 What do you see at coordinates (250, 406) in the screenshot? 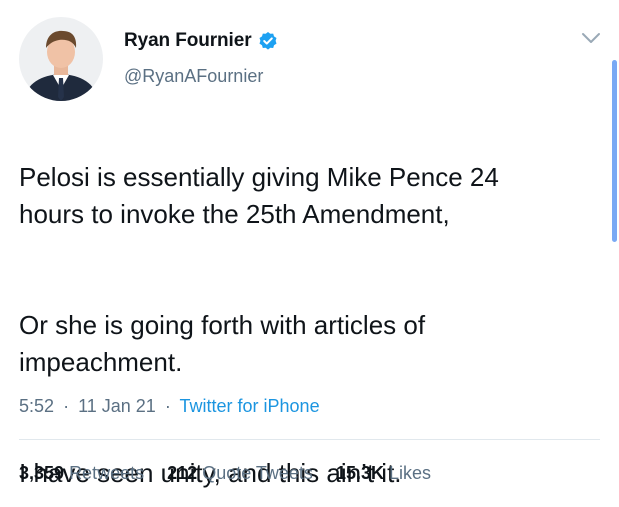
I see `tweet-source-link: Twitter for iPhone` at bounding box center [250, 406].